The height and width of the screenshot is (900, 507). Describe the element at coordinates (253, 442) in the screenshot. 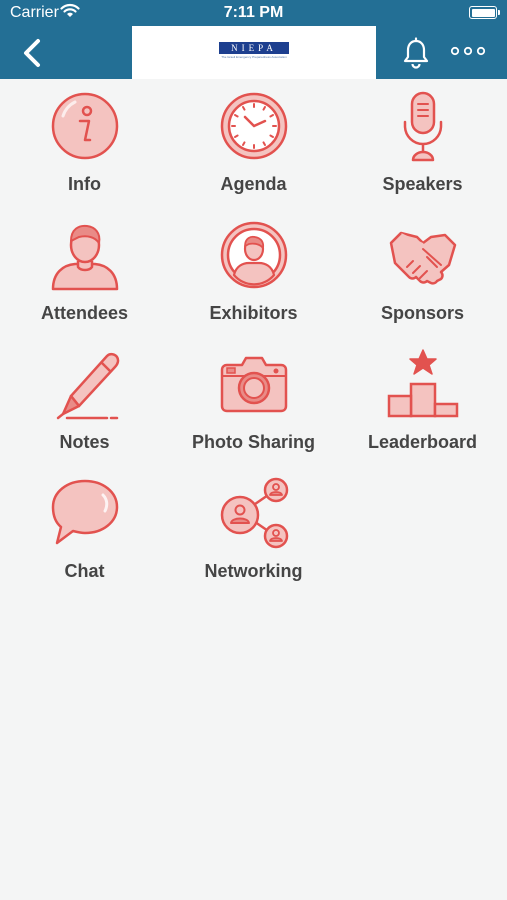

I see `tile-label: Photo Sharing` at that location.